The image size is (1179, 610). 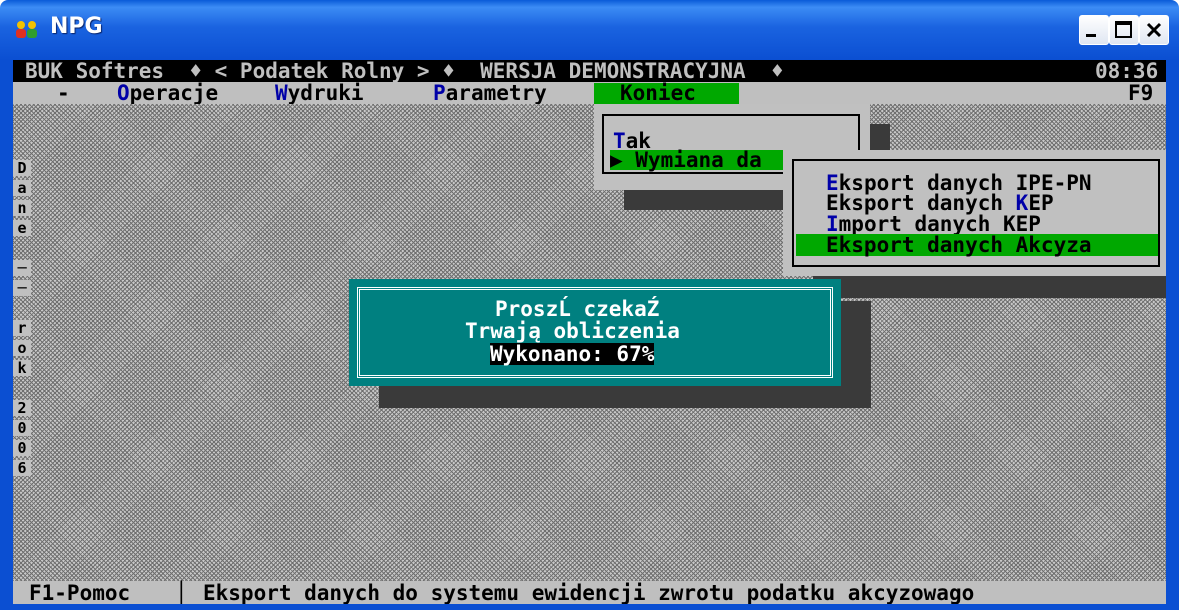 I want to click on menu-item-label: peracje, so click(x=174, y=93).